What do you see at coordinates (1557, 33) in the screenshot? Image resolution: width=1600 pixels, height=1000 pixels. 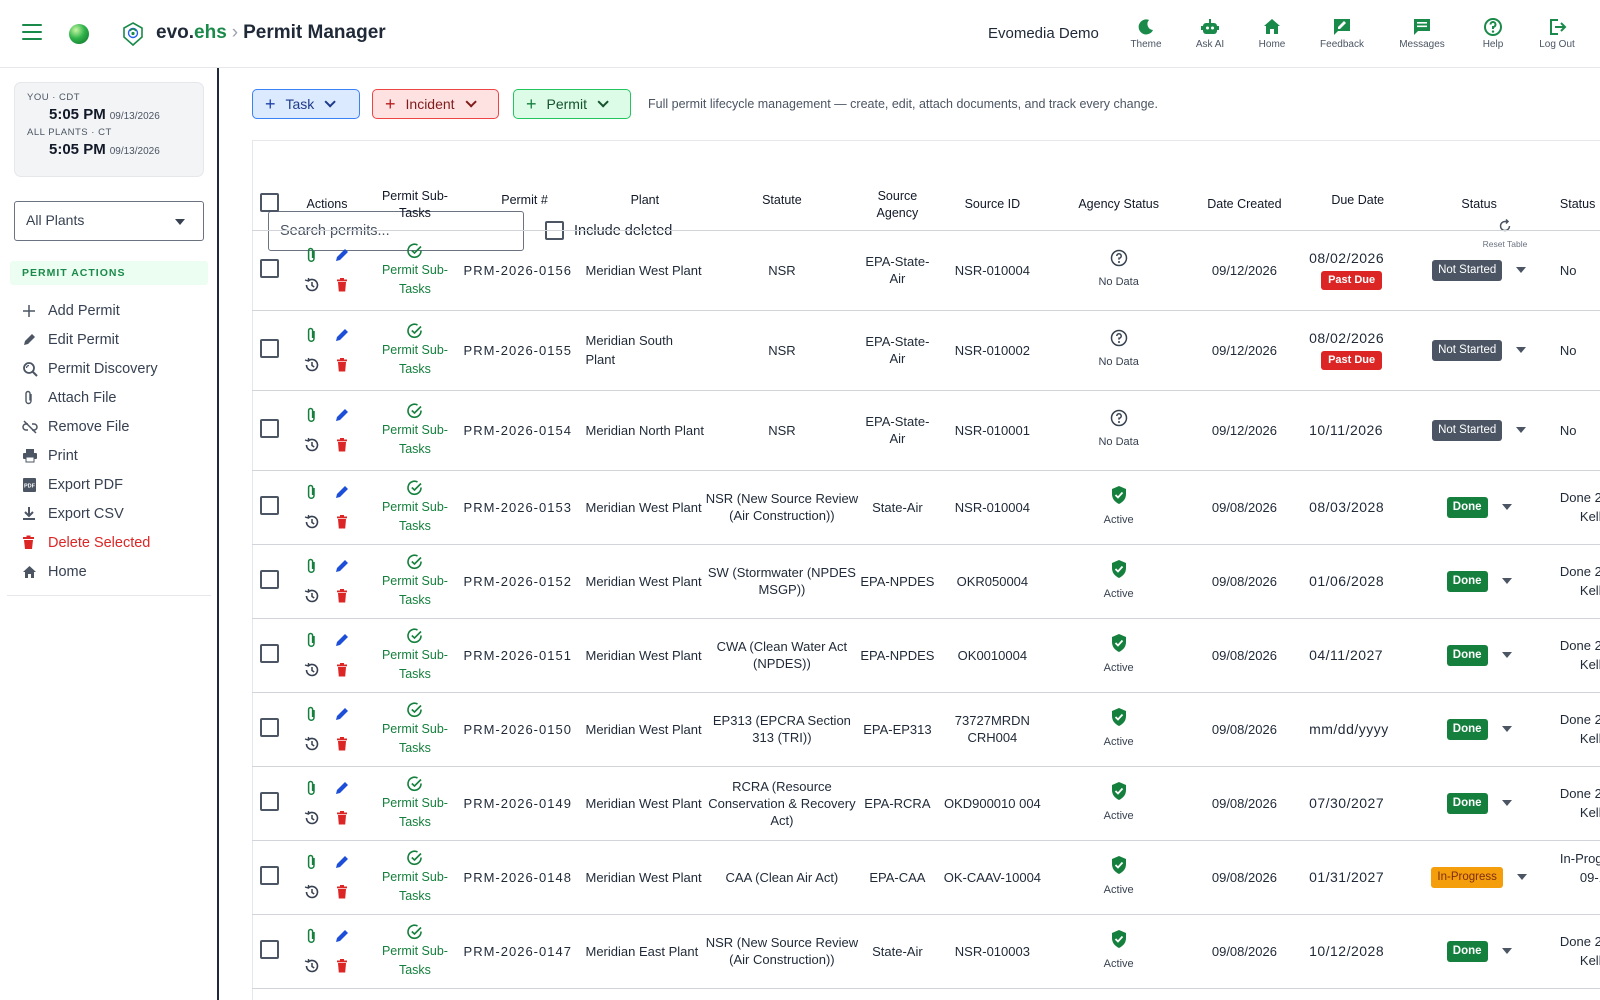 I see `nav-logout-button: Log Out` at bounding box center [1557, 33].